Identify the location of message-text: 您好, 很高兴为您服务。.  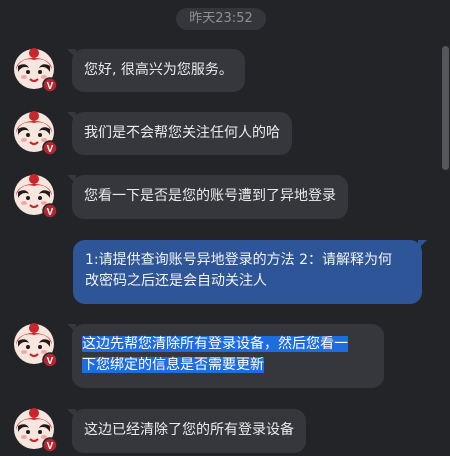
(158, 70).